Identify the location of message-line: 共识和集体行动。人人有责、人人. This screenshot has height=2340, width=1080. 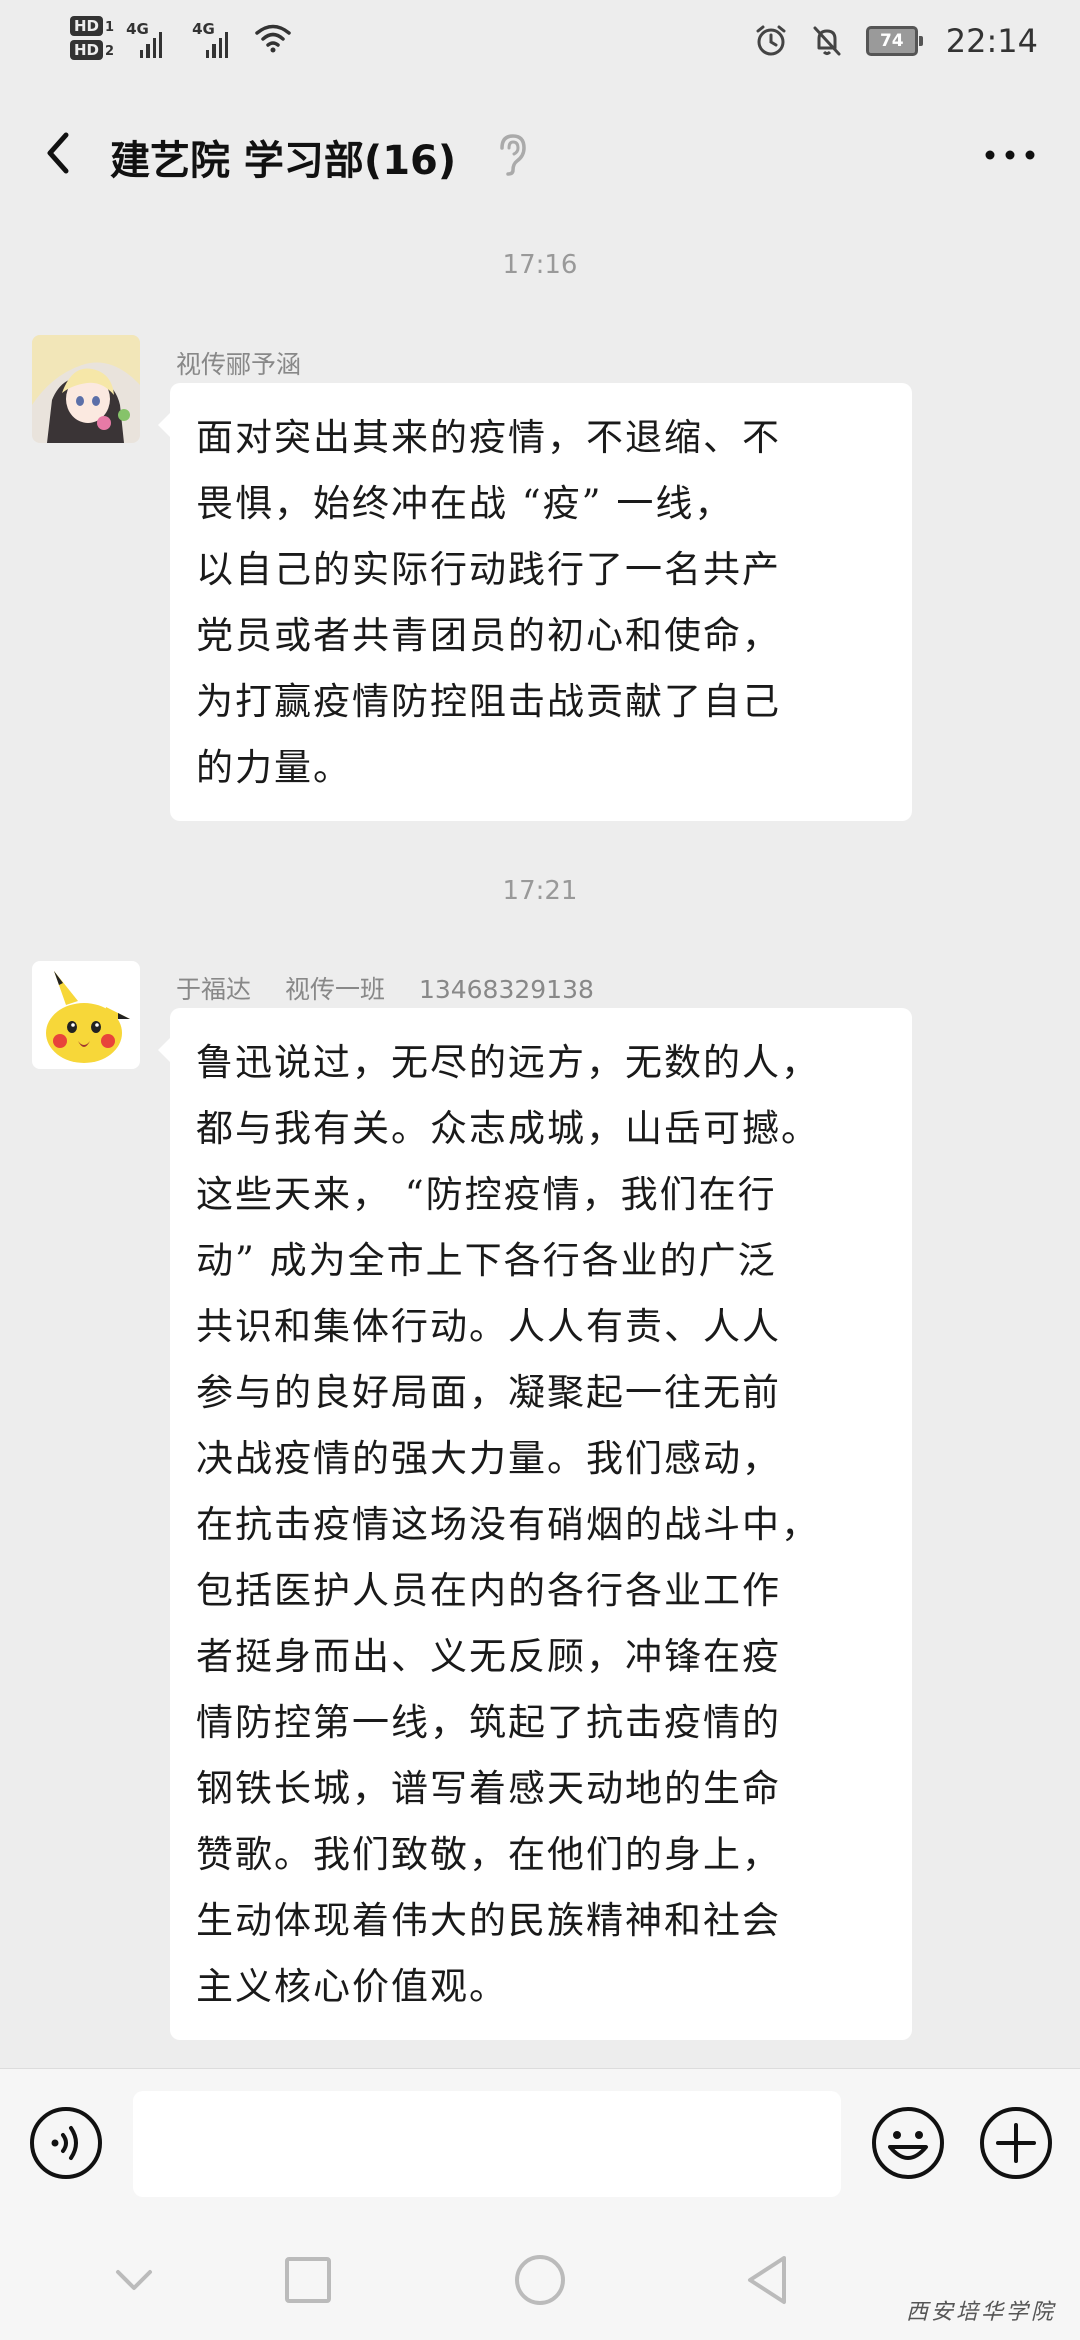
(488, 1326).